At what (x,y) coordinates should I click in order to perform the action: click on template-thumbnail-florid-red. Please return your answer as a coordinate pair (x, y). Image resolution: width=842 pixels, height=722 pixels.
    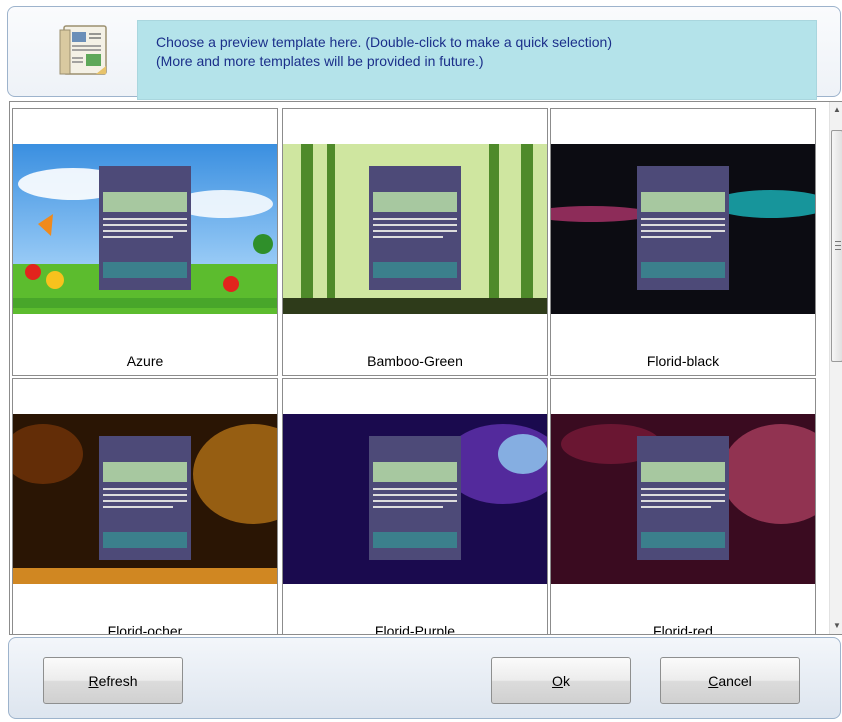
    Looking at the image, I should click on (683, 499).